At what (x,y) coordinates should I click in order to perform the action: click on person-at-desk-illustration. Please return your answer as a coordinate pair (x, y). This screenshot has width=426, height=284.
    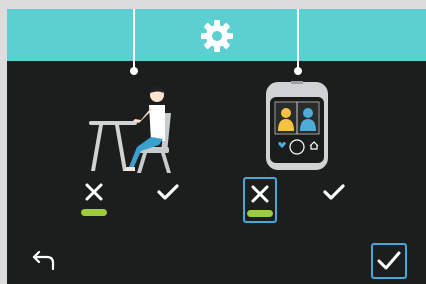
    Looking at the image, I should click on (130, 129).